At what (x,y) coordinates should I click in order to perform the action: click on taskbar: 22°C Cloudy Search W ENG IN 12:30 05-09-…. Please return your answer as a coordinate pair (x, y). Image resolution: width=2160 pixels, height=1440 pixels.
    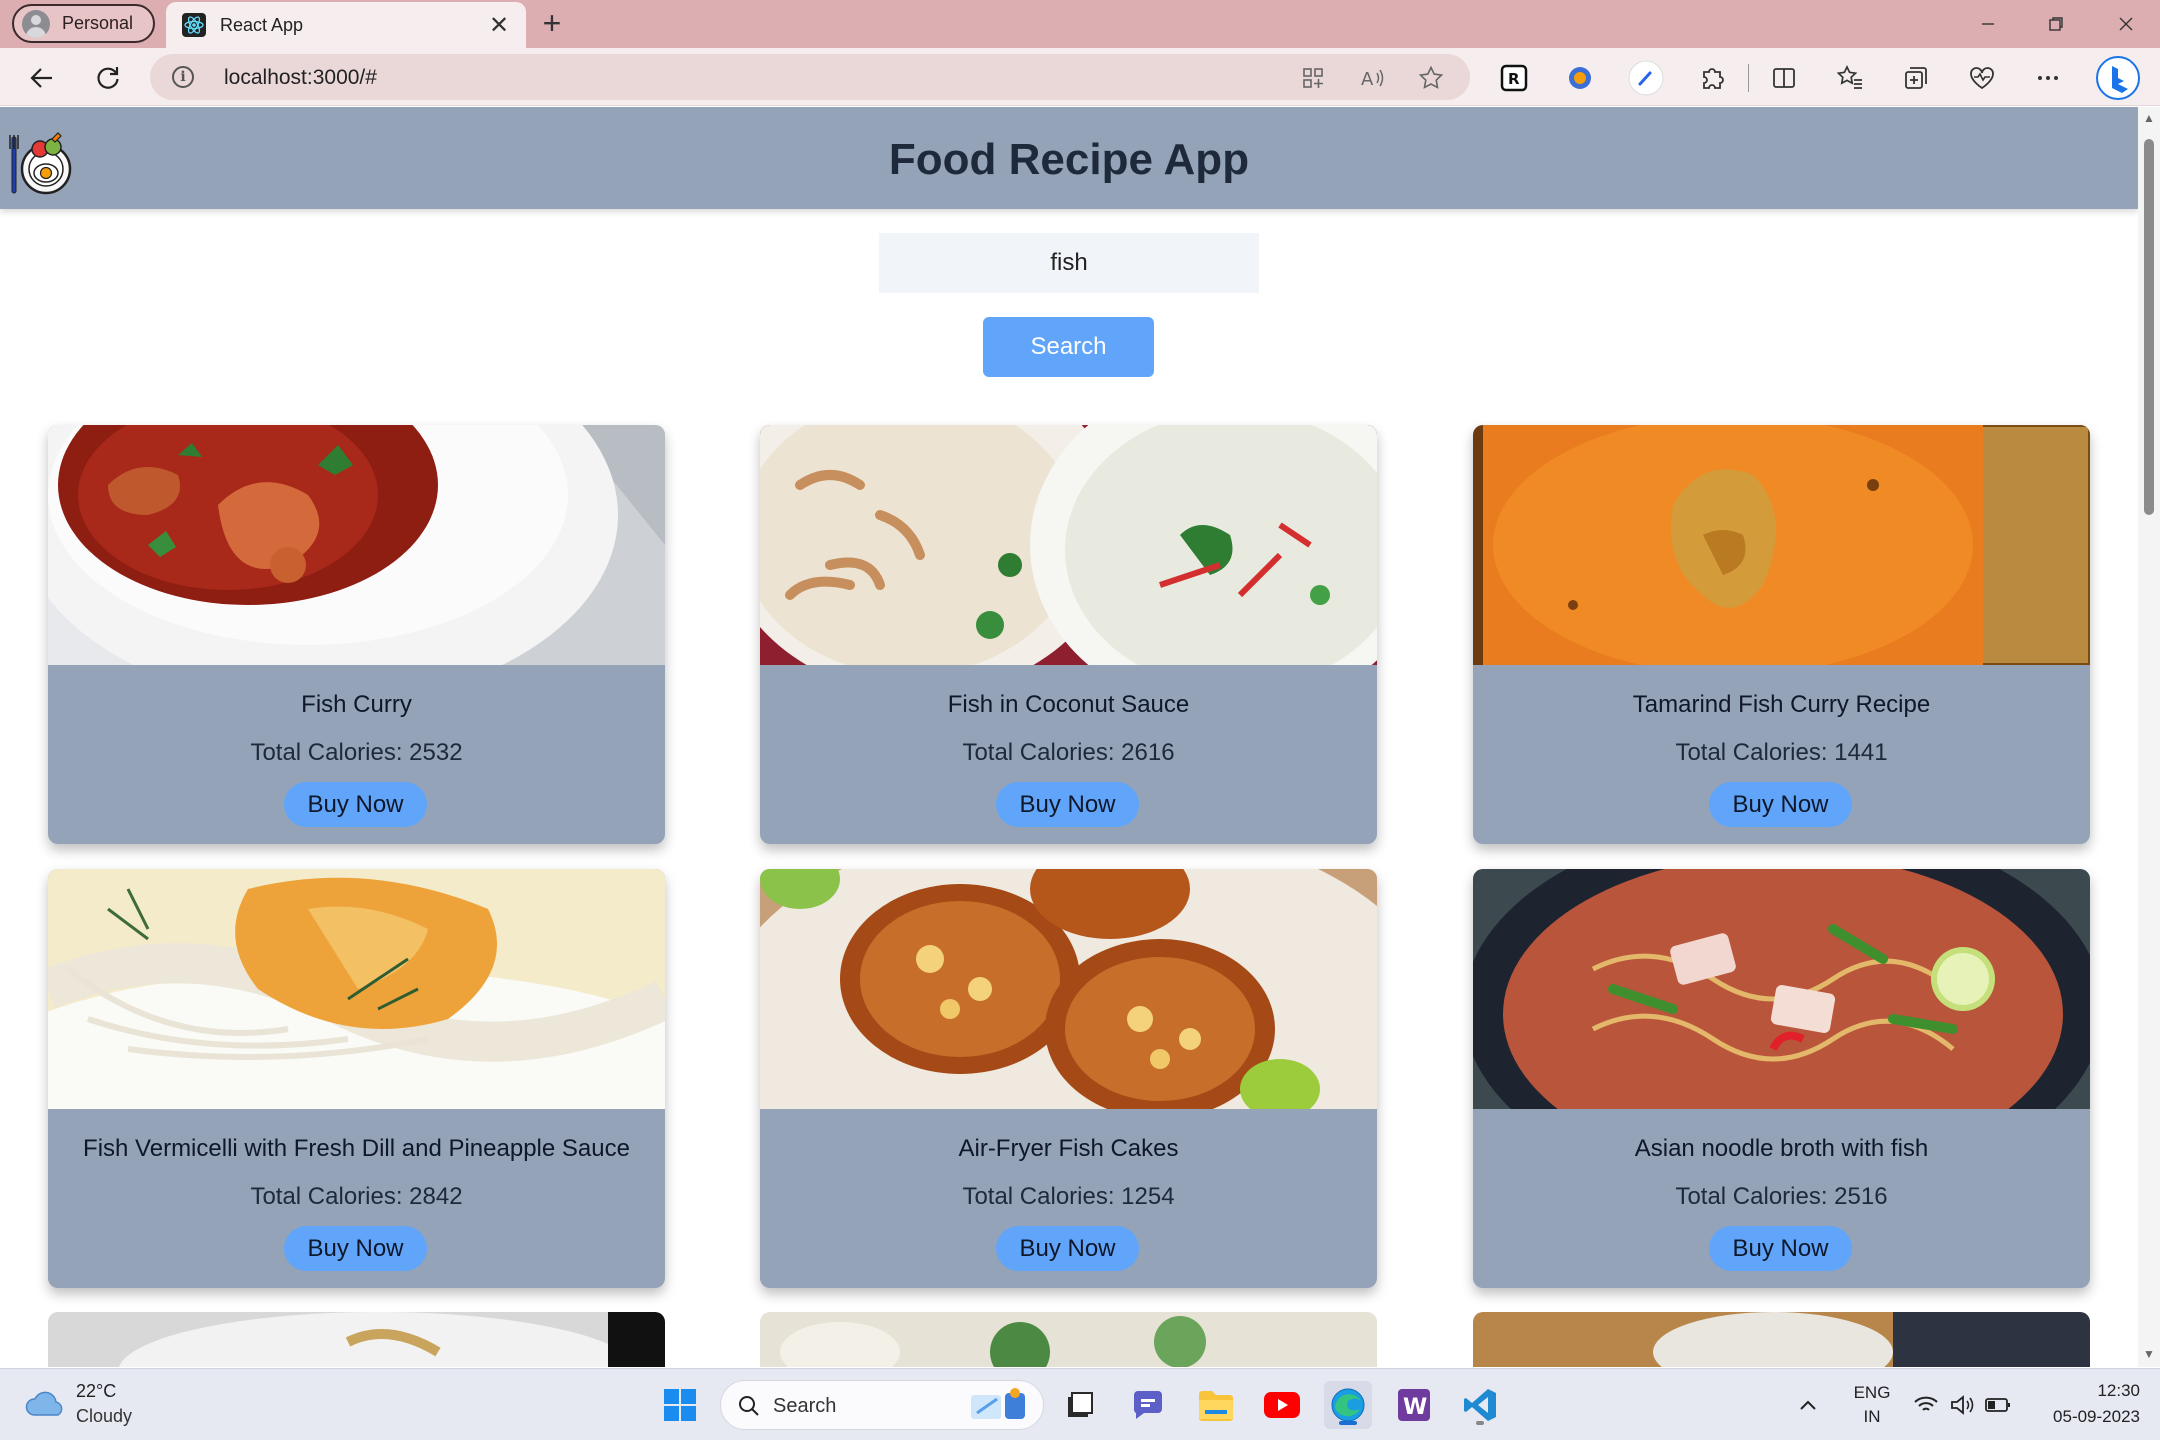
    Looking at the image, I should click on (1080, 1404).